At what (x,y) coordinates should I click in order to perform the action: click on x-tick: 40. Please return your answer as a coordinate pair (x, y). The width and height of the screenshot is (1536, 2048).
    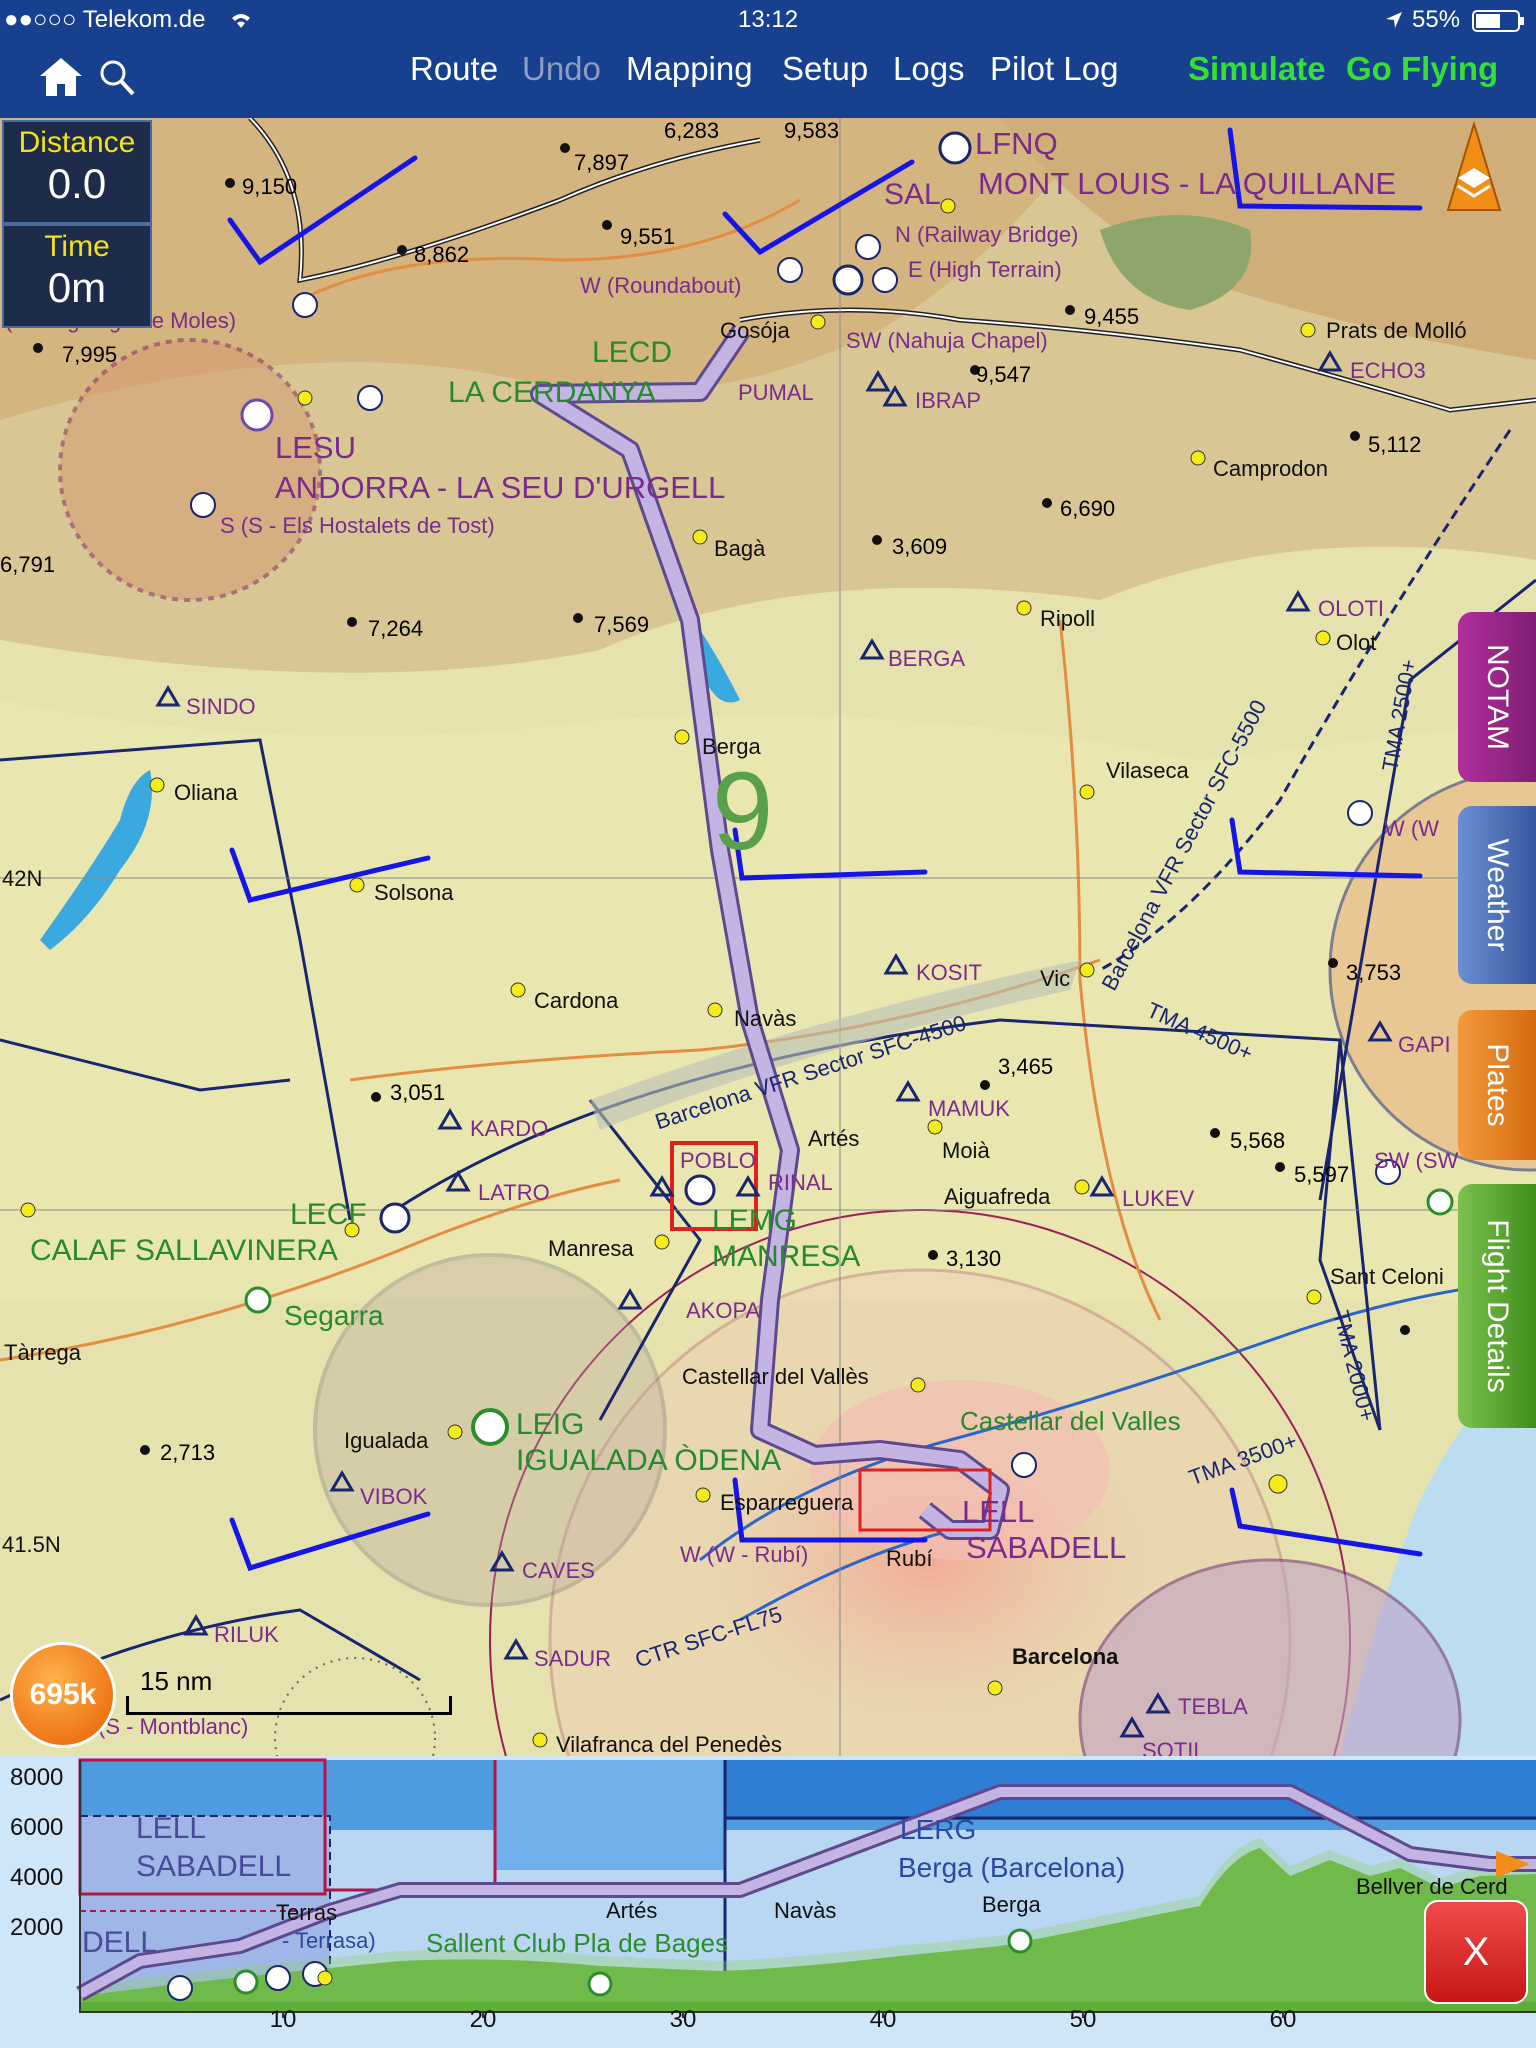
    Looking at the image, I should click on (883, 2019).